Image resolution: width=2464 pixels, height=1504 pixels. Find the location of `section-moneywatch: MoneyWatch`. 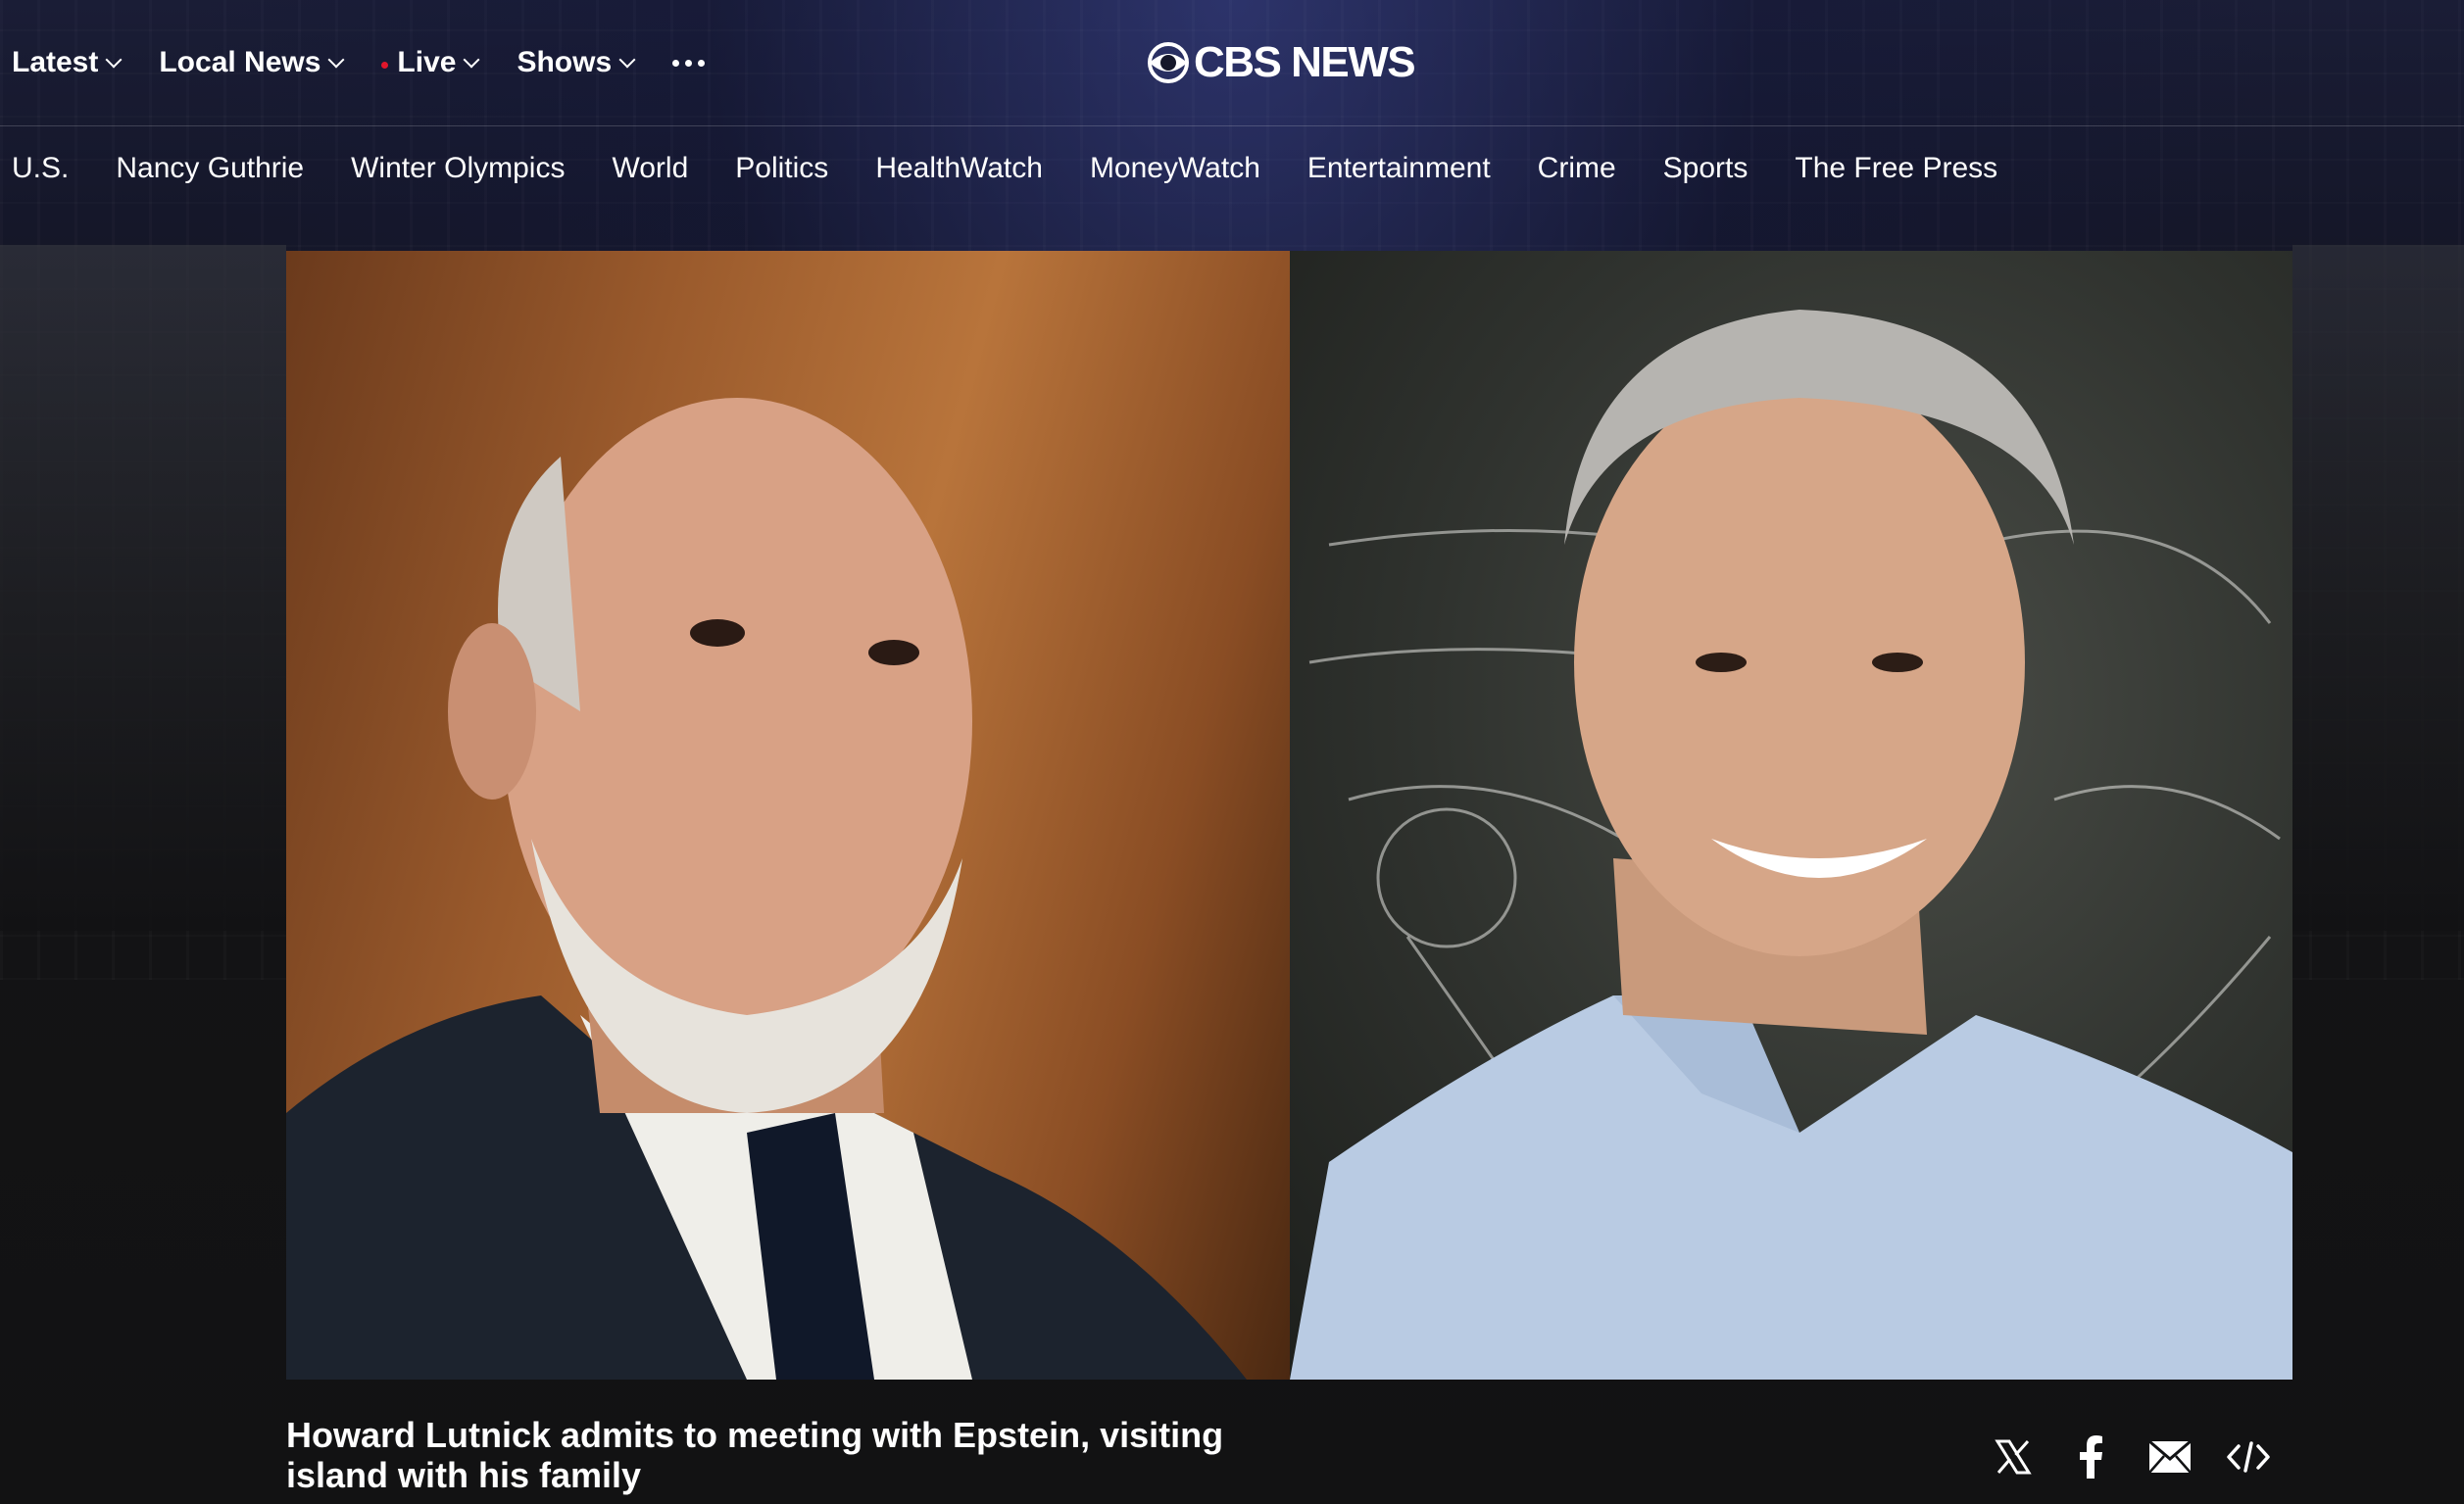

section-moneywatch: MoneyWatch is located at coordinates (1175, 168).